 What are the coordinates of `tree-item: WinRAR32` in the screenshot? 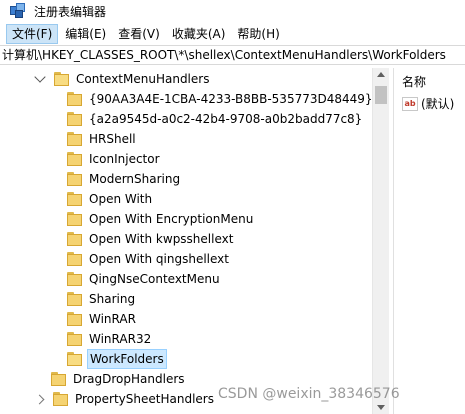 It's located at (110, 339).